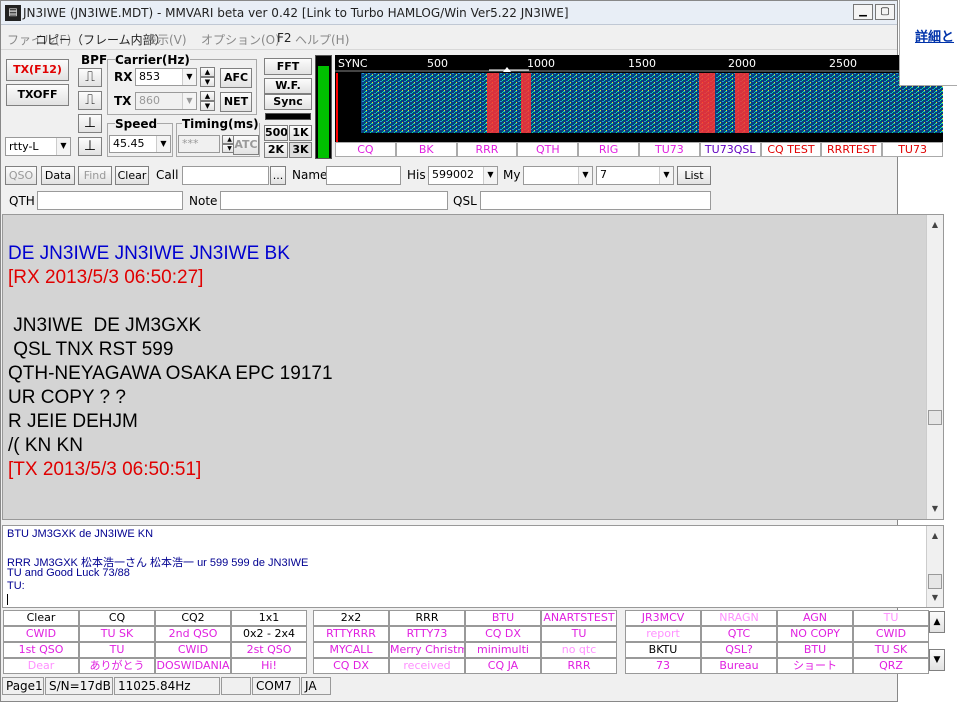 This screenshot has height=702, width=957. Describe the element at coordinates (427, 666) in the screenshot. I see `macro-button: received` at that location.